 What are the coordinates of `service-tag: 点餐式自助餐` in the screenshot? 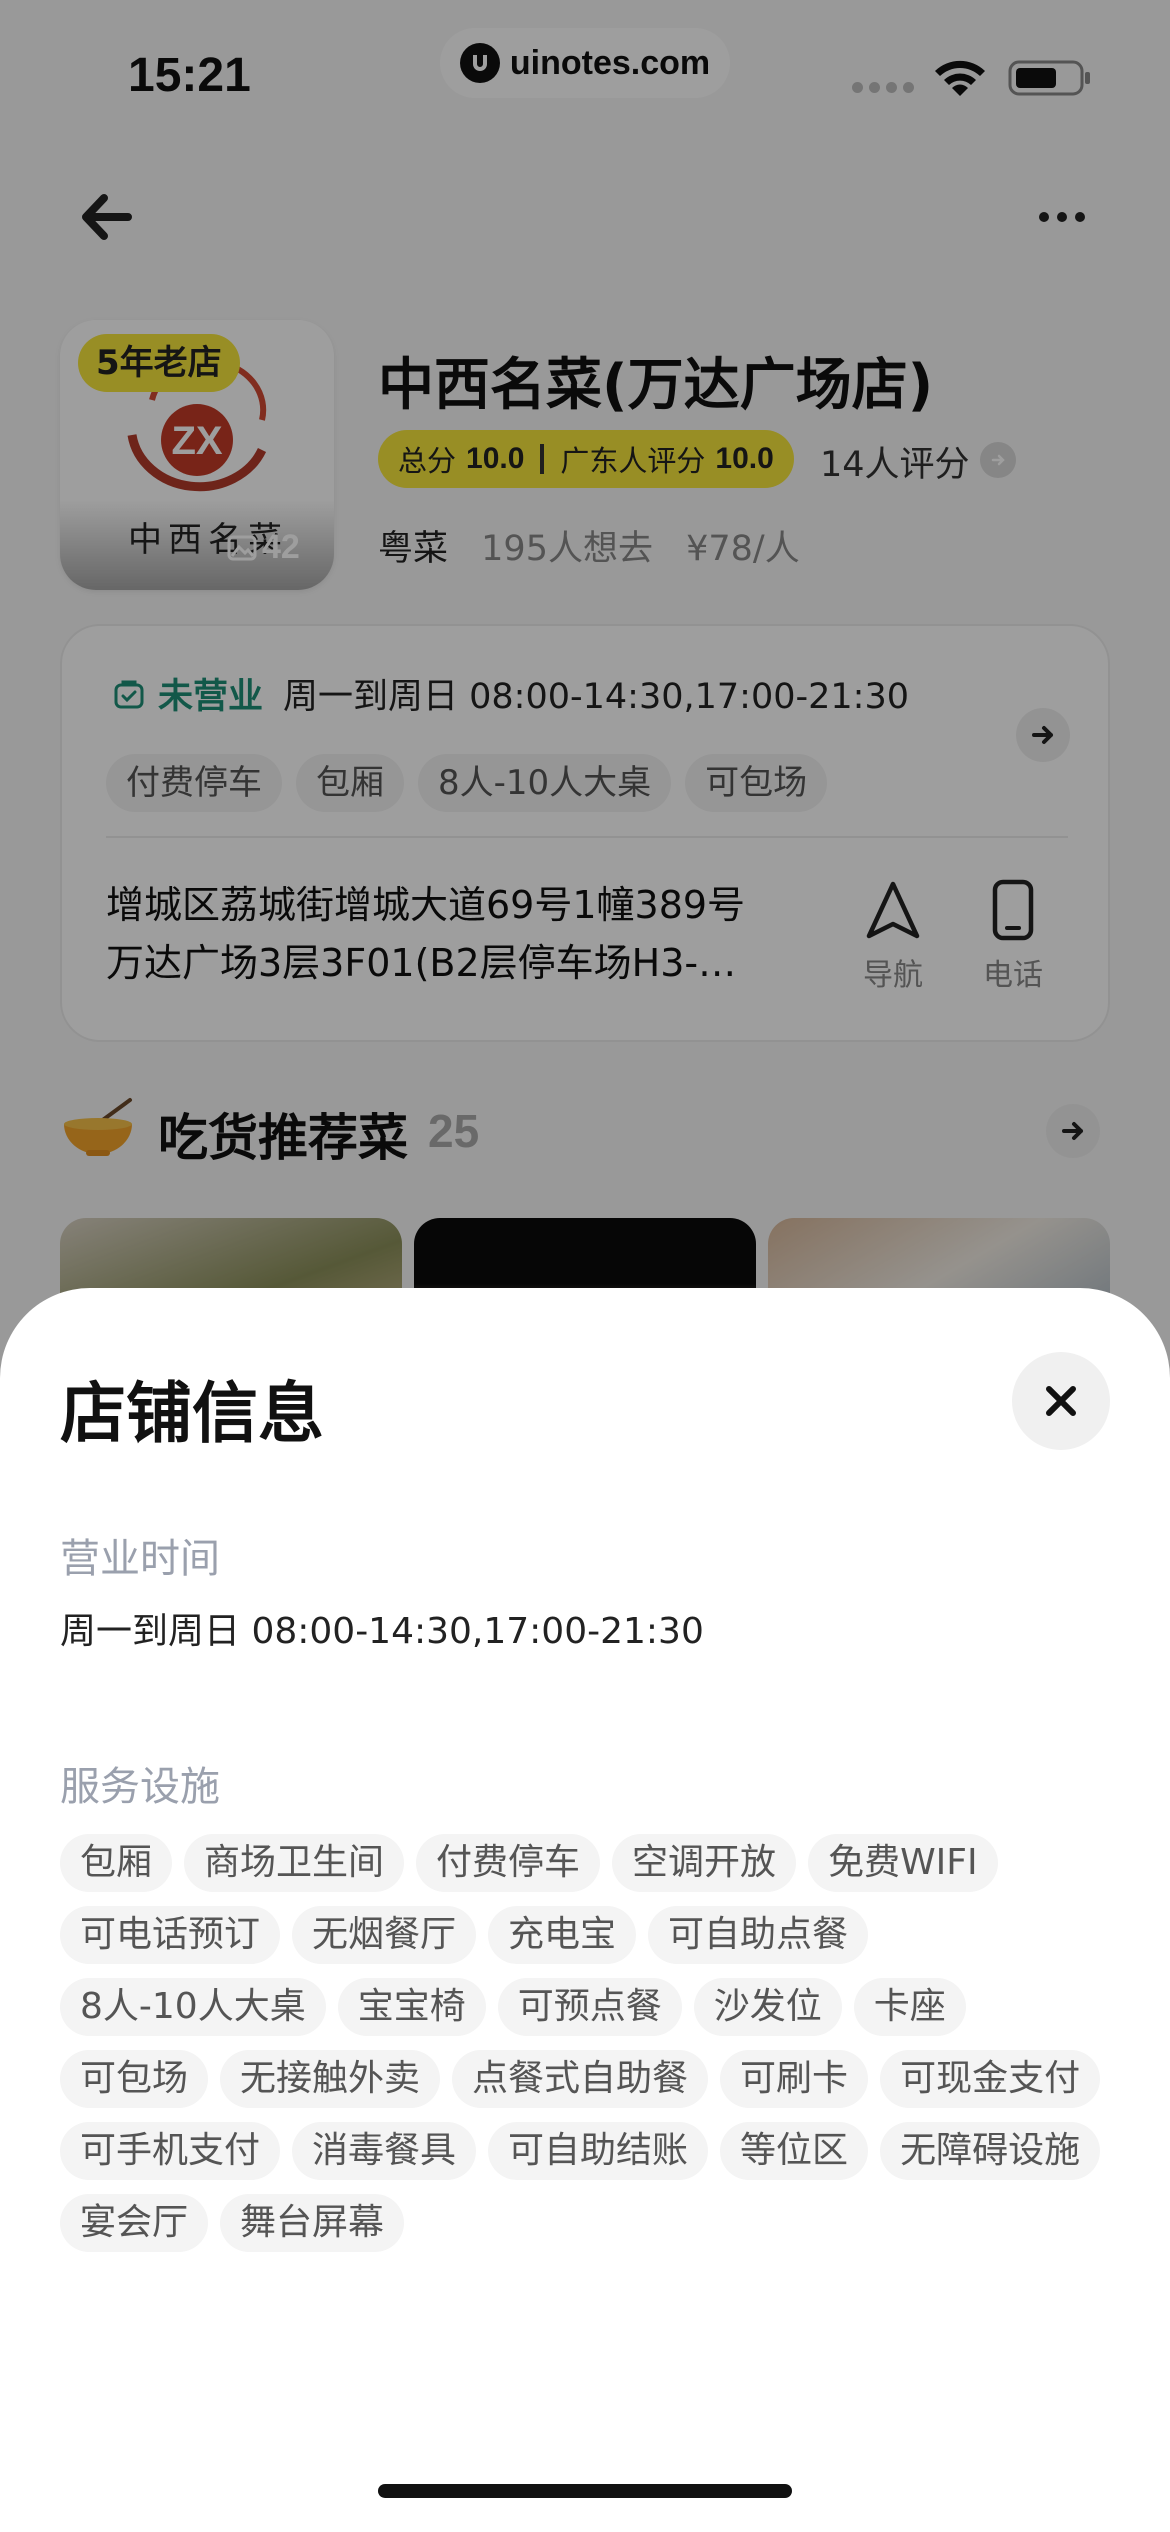 It's located at (580, 2079).